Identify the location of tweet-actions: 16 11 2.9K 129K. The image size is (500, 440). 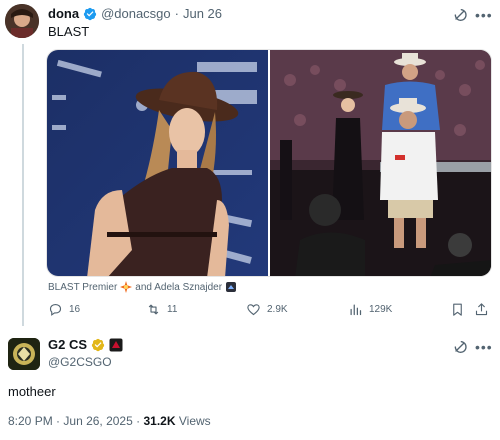
(269, 312).